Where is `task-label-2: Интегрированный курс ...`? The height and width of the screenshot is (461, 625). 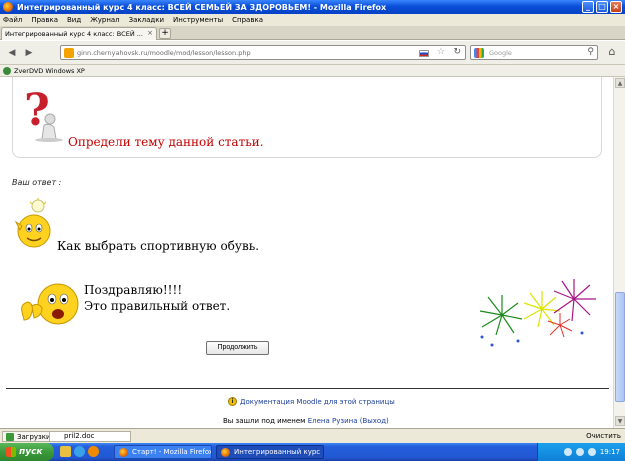
task-label-2: Интегрированный курс ... is located at coordinates (279, 452).